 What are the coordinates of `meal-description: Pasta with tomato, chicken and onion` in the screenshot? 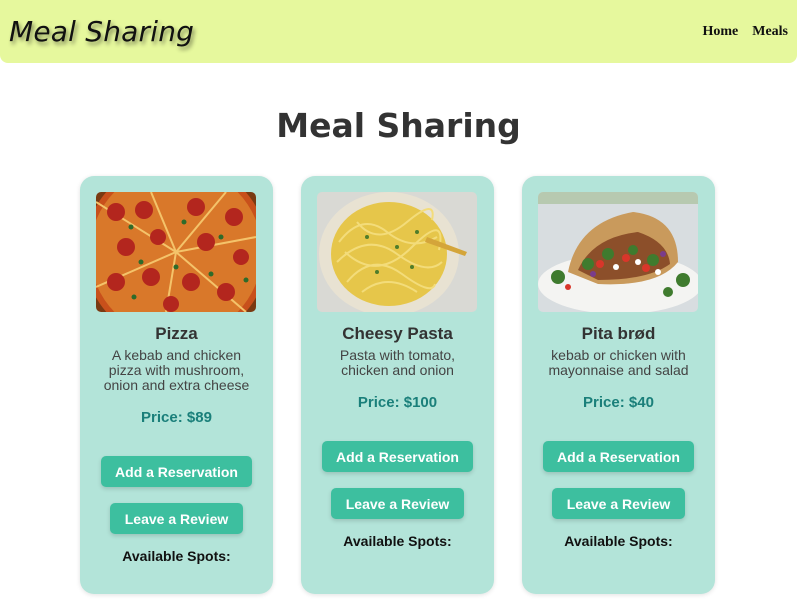 It's located at (397, 362).